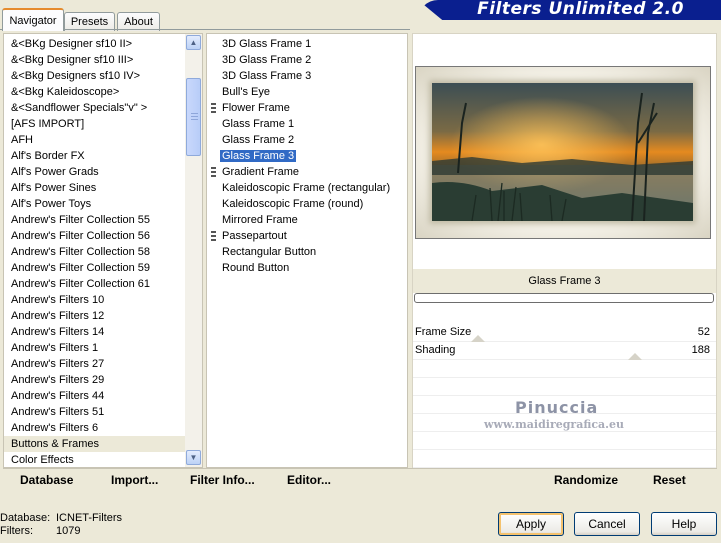 This screenshot has width=721, height=543. Describe the element at coordinates (307, 92) in the screenshot. I see `filter-item: Bull's Eye` at that location.